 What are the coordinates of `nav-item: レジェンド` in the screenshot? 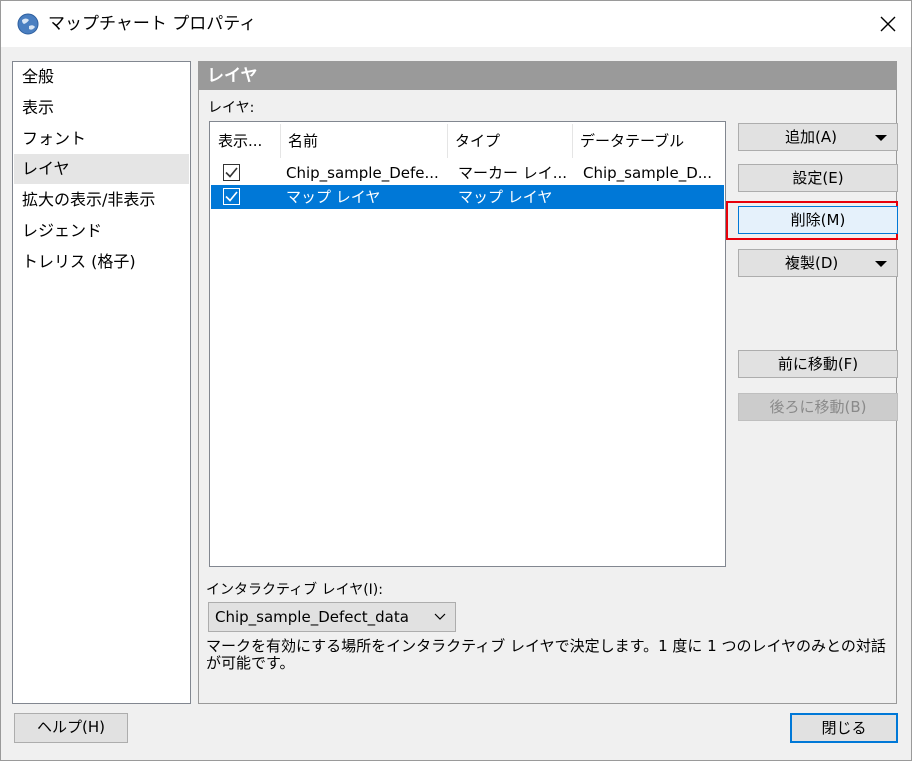 It's located at (101, 231).